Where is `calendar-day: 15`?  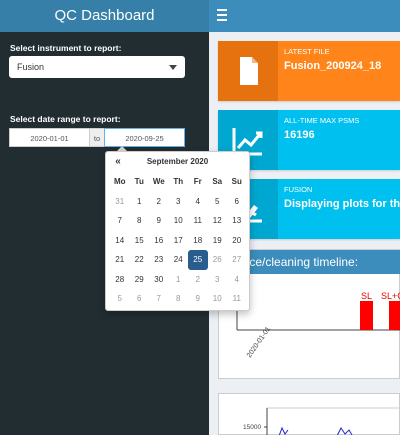
calendar-day: 15 is located at coordinates (140, 241).